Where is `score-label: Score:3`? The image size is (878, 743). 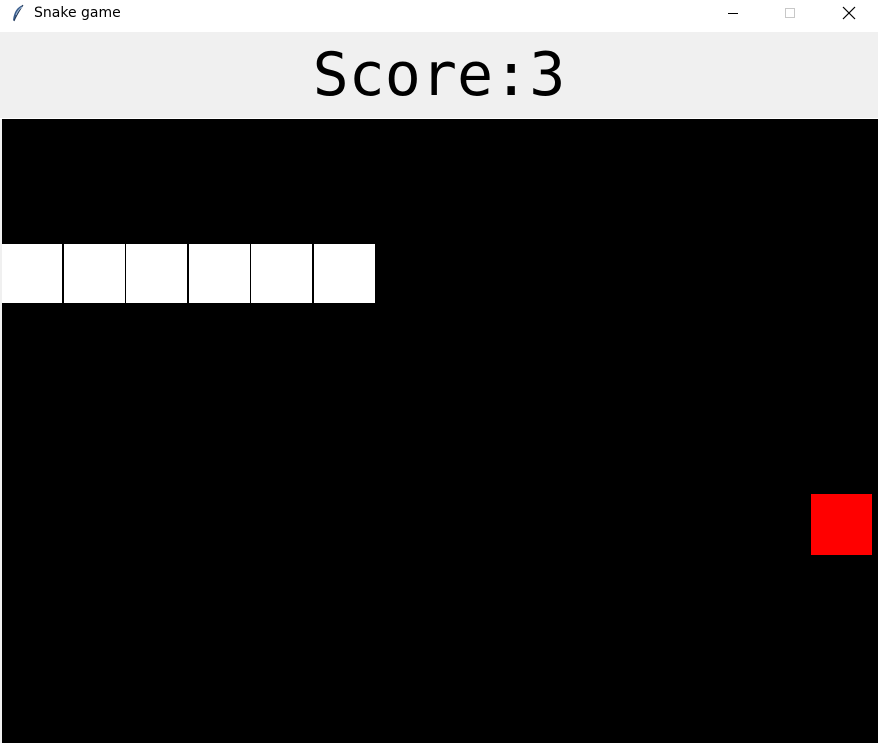 score-label: Score:3 is located at coordinates (439, 75).